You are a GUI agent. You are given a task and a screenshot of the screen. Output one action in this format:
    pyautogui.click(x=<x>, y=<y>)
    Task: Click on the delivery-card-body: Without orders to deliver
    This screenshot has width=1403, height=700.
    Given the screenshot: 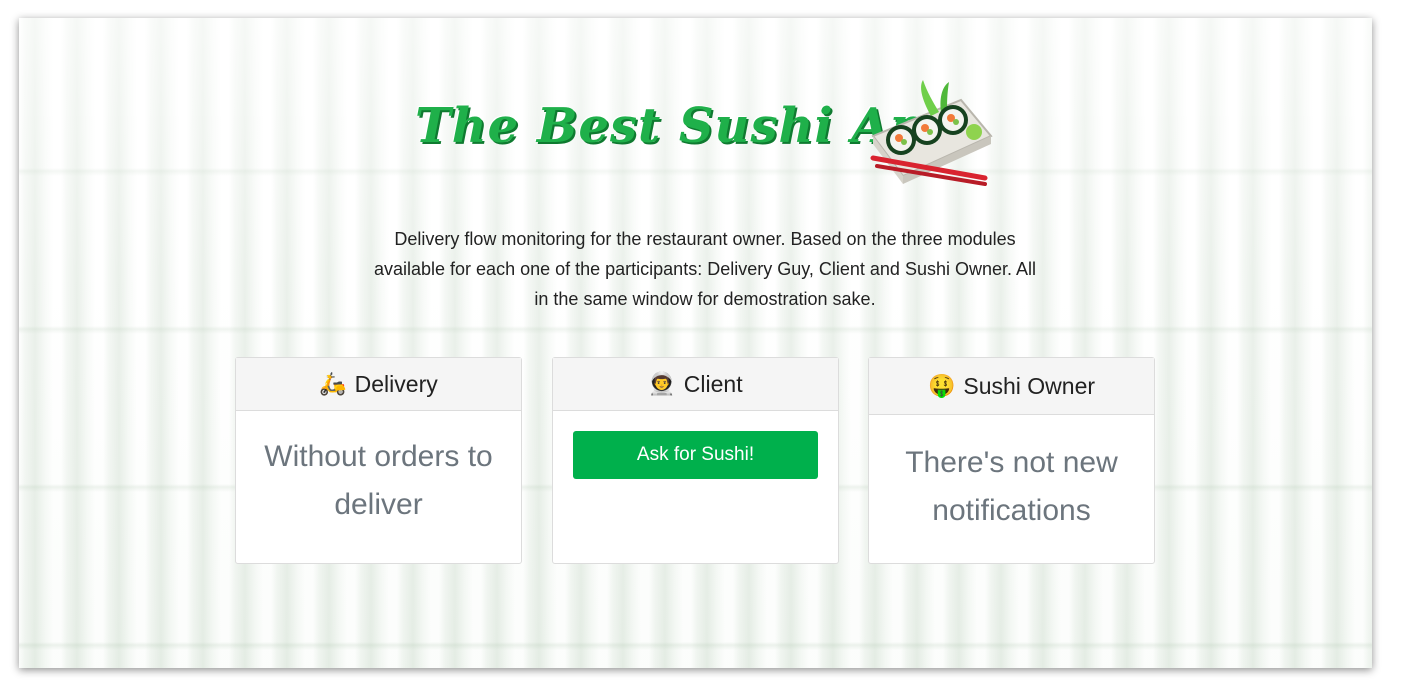 What is the action you would take?
    pyautogui.click(x=378, y=479)
    